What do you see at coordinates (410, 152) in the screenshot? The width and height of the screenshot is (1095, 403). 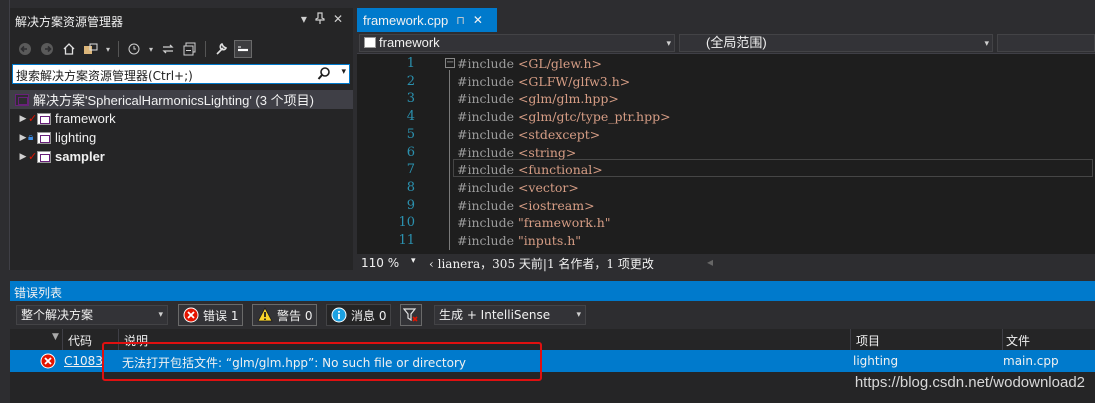 I see `line-number: 6` at bounding box center [410, 152].